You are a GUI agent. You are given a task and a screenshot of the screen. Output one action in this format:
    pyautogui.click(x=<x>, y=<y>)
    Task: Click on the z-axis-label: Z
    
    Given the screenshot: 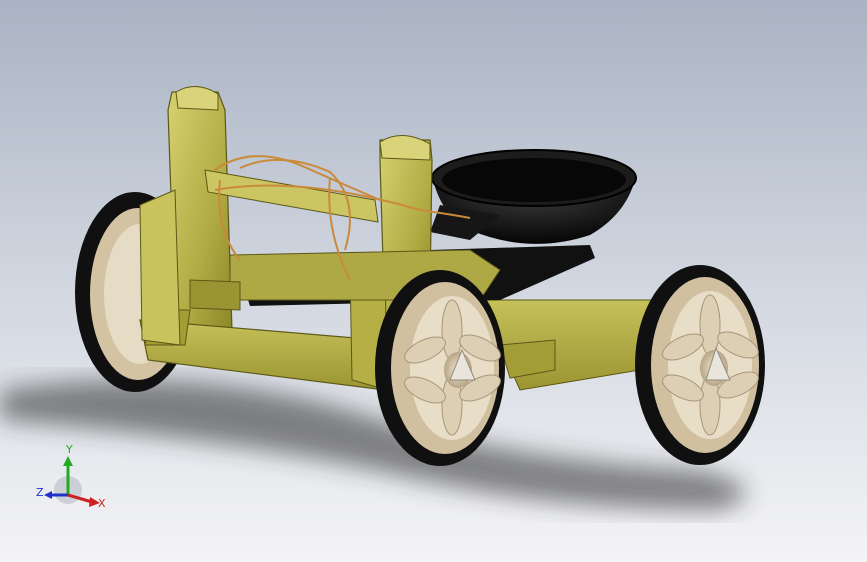 What is the action you would take?
    pyautogui.click(x=40, y=492)
    